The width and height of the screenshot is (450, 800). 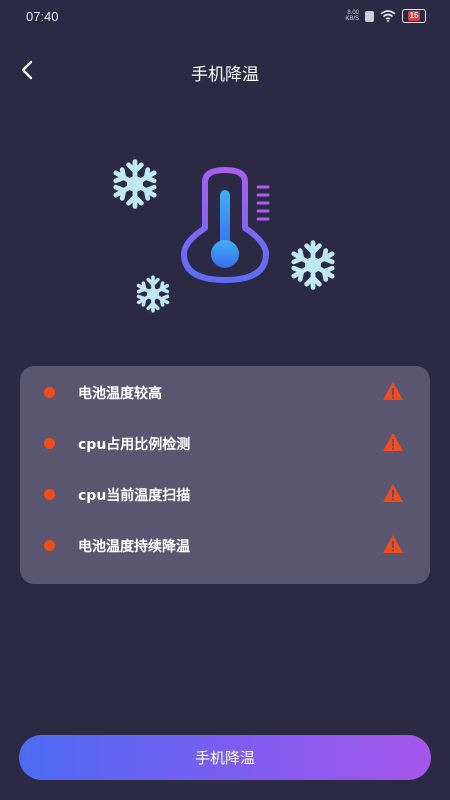 What do you see at coordinates (352, 19) in the screenshot?
I see `network-speed-unit: KB/S` at bounding box center [352, 19].